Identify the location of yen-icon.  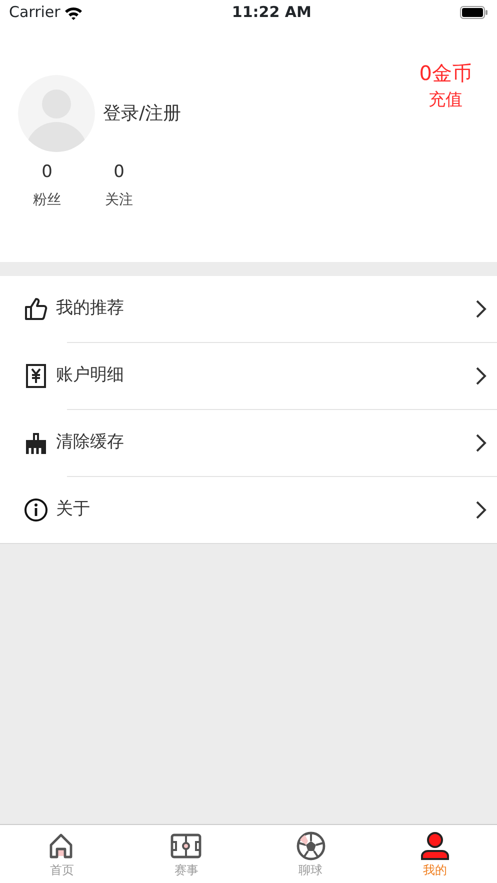
(36, 376).